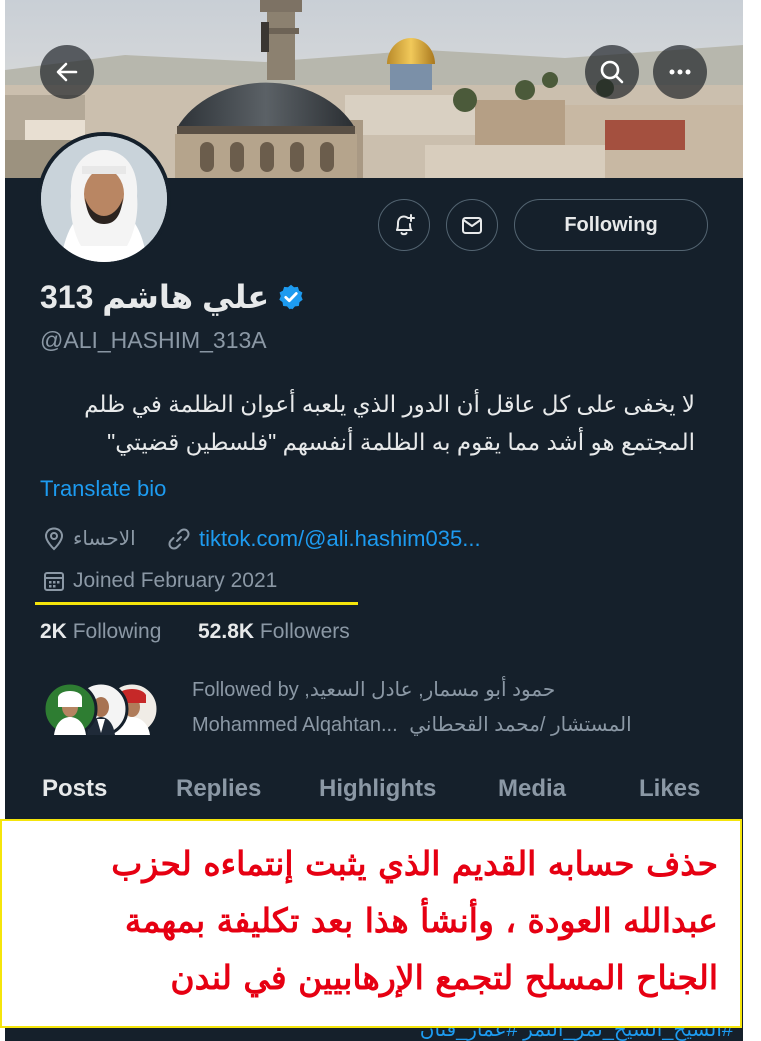 The width and height of the screenshot is (761, 1041). What do you see at coordinates (414, 863) in the screenshot?
I see `annotation-line: حذف حسابه القديم الذي يثبت إنتماءه لحزب` at bounding box center [414, 863].